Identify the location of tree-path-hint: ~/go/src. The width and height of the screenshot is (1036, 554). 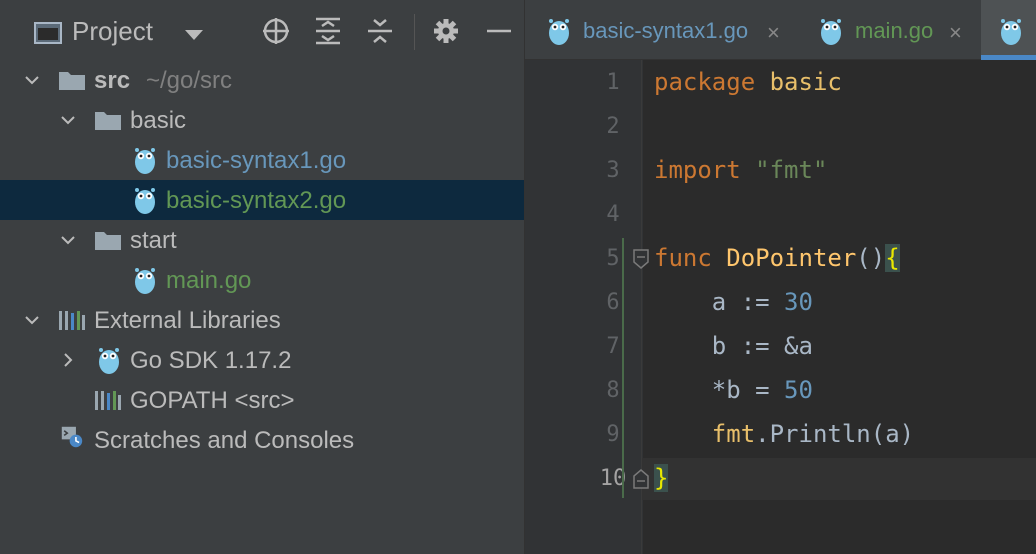
(189, 80).